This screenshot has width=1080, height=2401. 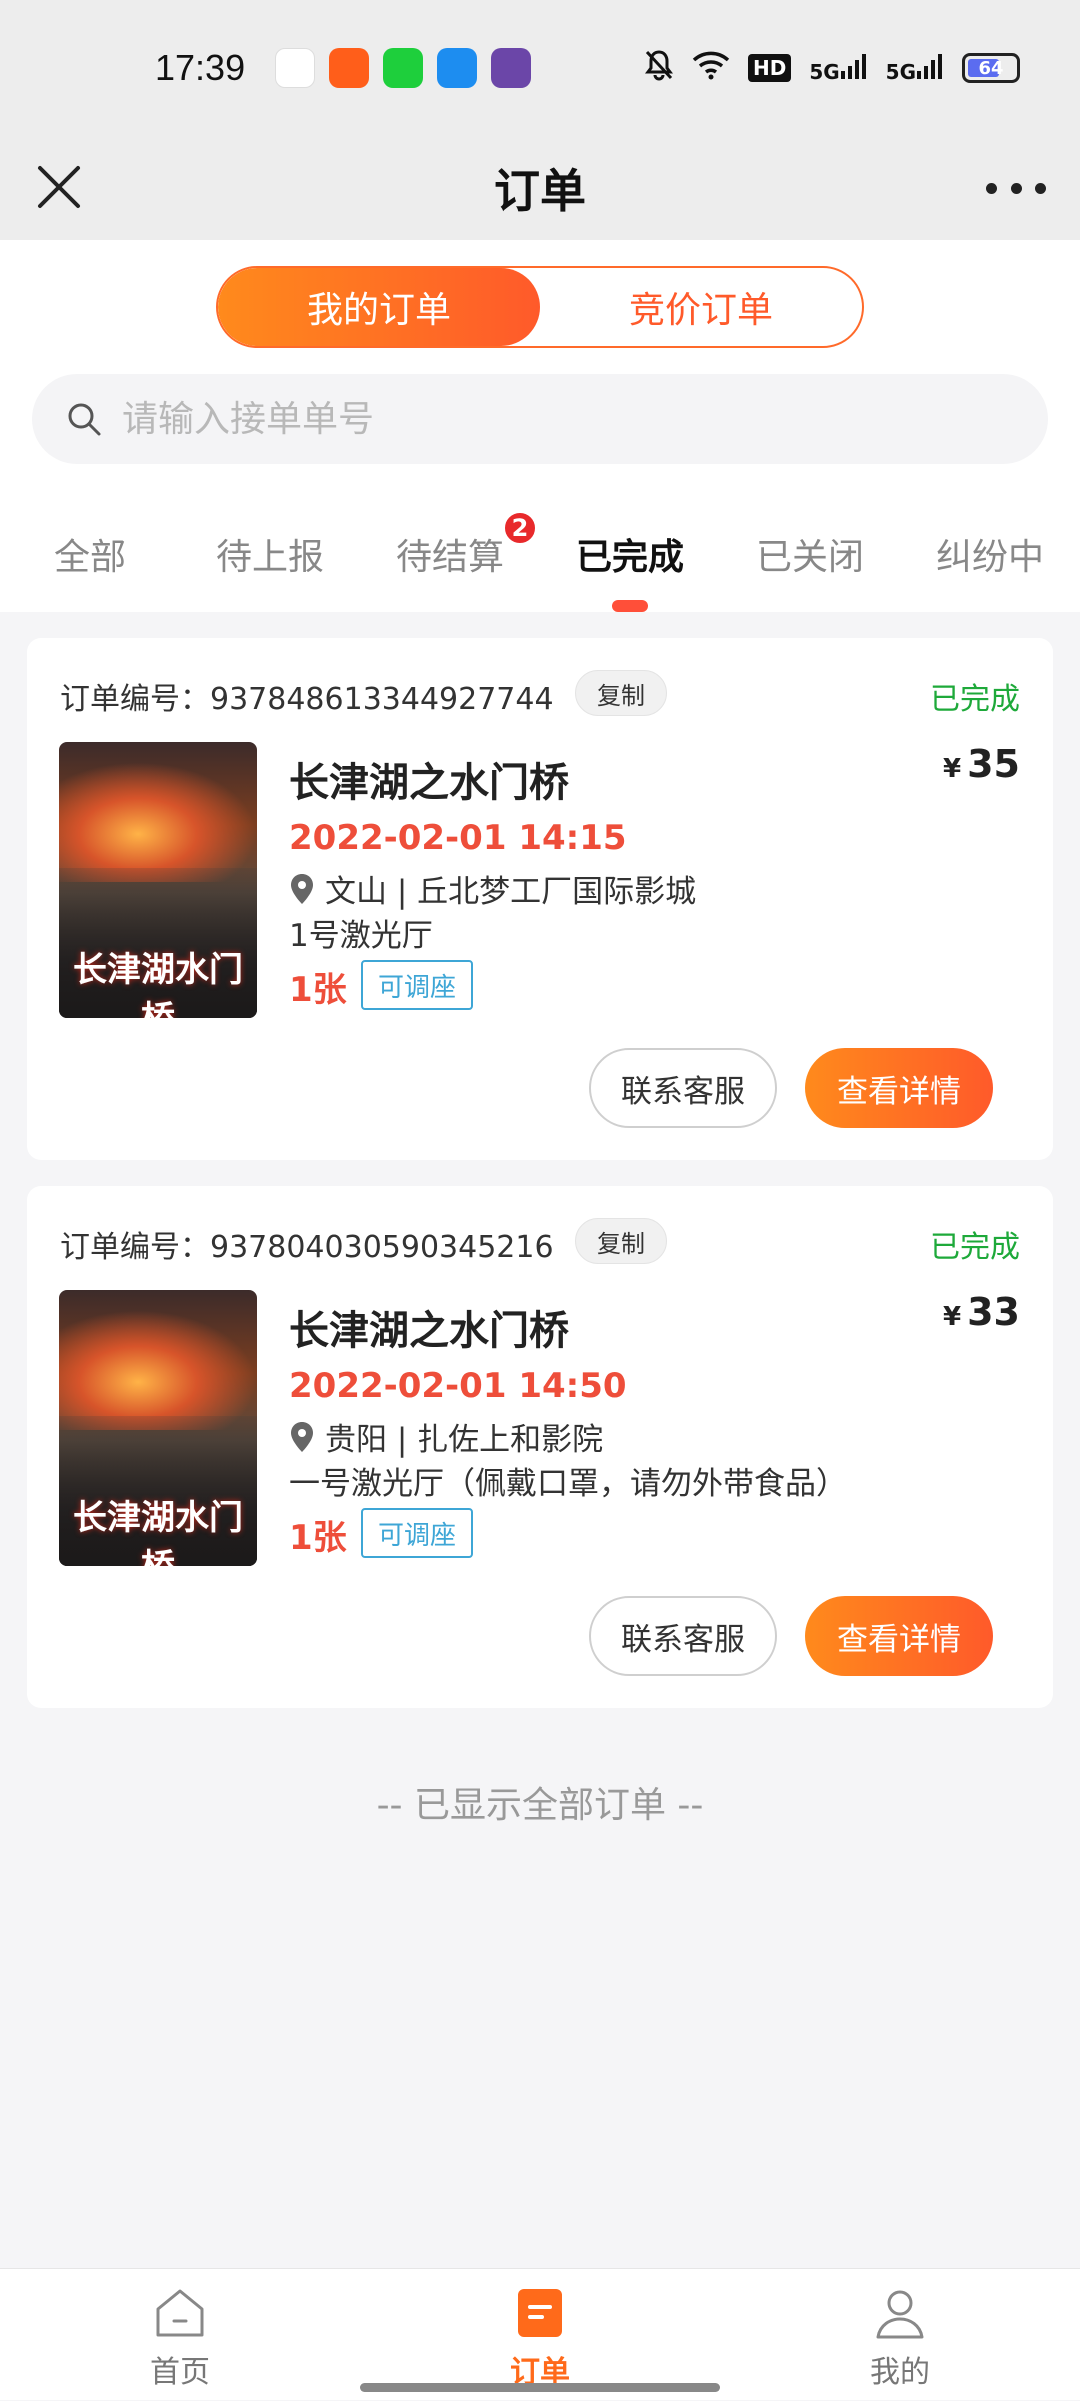 I want to click on showtime: 2022-02-01 14:15, so click(x=458, y=838).